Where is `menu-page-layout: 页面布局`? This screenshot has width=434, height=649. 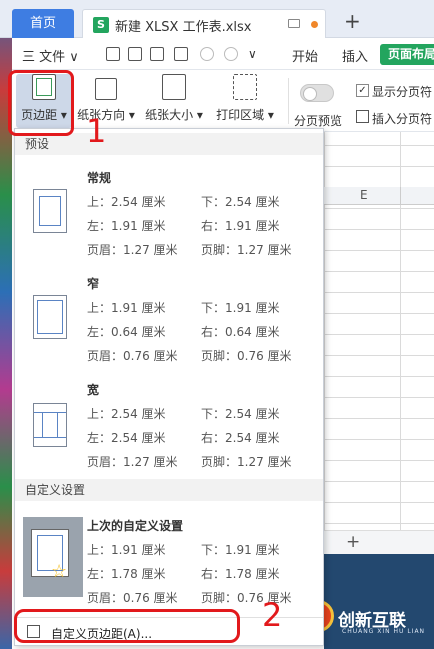
menu-page-layout: 页面布局 is located at coordinates (407, 54).